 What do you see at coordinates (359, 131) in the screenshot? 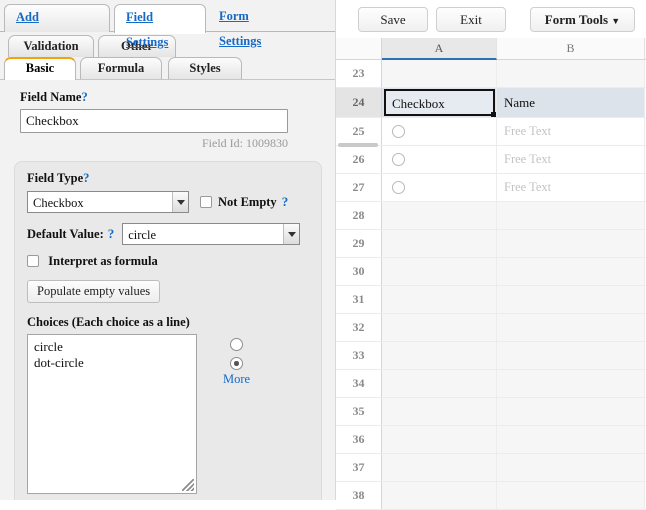
I see `row-header: 25` at bounding box center [359, 131].